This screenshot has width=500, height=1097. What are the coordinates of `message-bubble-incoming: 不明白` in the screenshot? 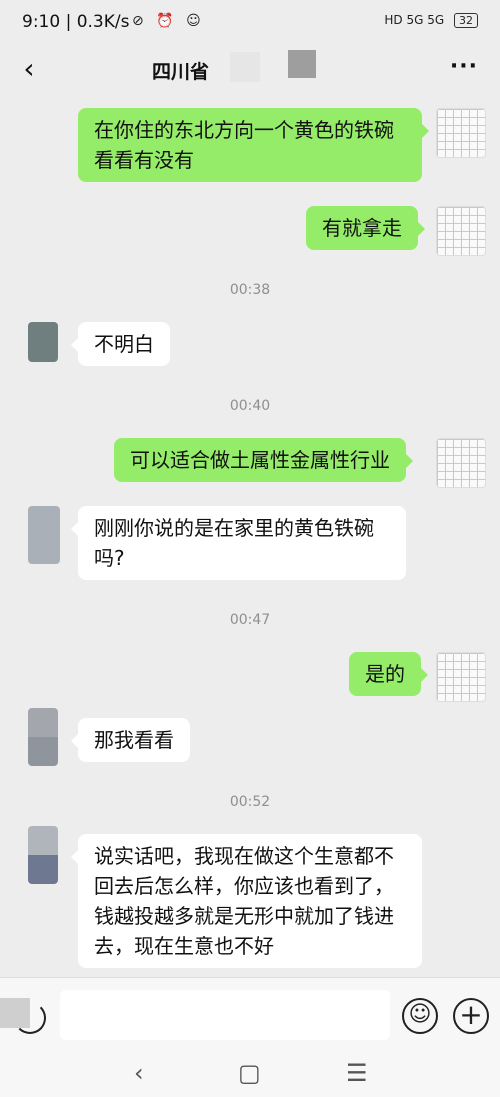 It's located at (120, 344).